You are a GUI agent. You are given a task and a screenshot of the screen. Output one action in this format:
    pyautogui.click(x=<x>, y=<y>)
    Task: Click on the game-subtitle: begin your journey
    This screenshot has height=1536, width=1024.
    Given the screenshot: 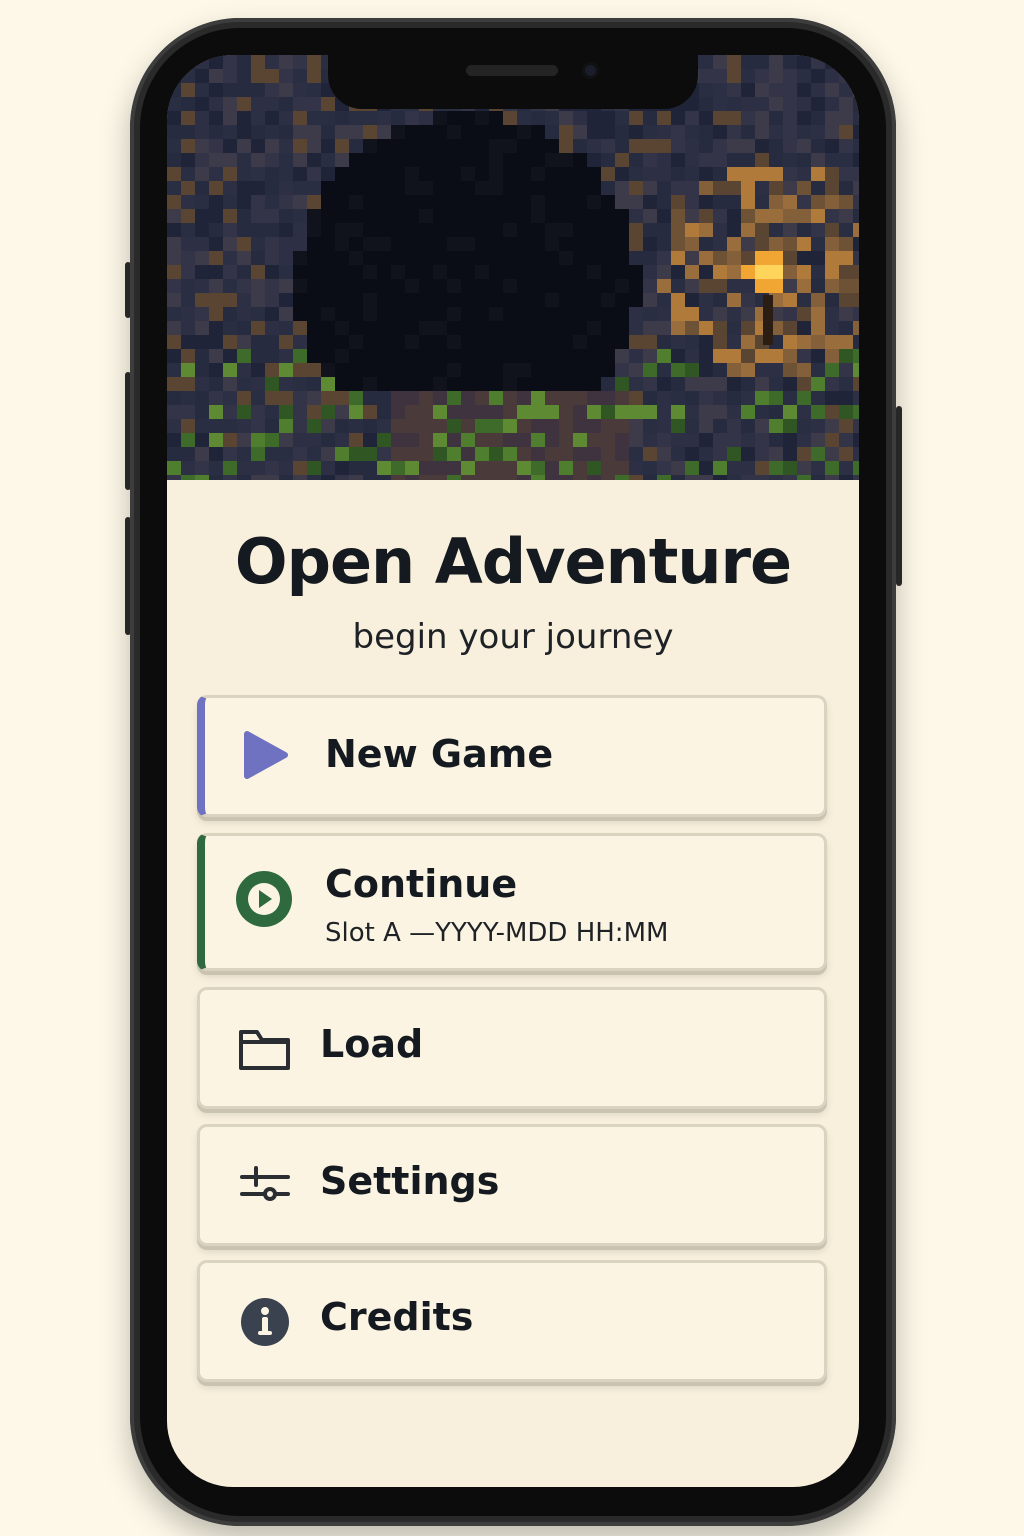 What is the action you would take?
    pyautogui.click(x=513, y=637)
    